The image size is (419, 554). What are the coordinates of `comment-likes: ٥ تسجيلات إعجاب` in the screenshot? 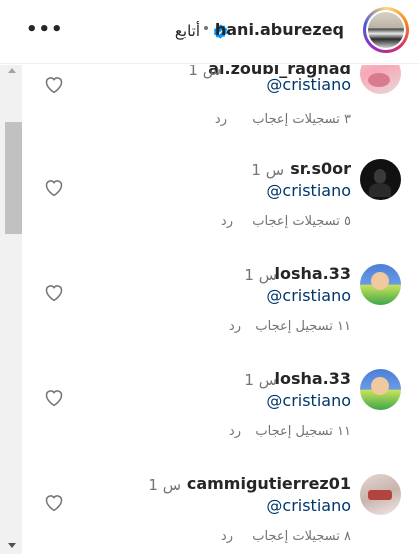 It's located at (301, 221).